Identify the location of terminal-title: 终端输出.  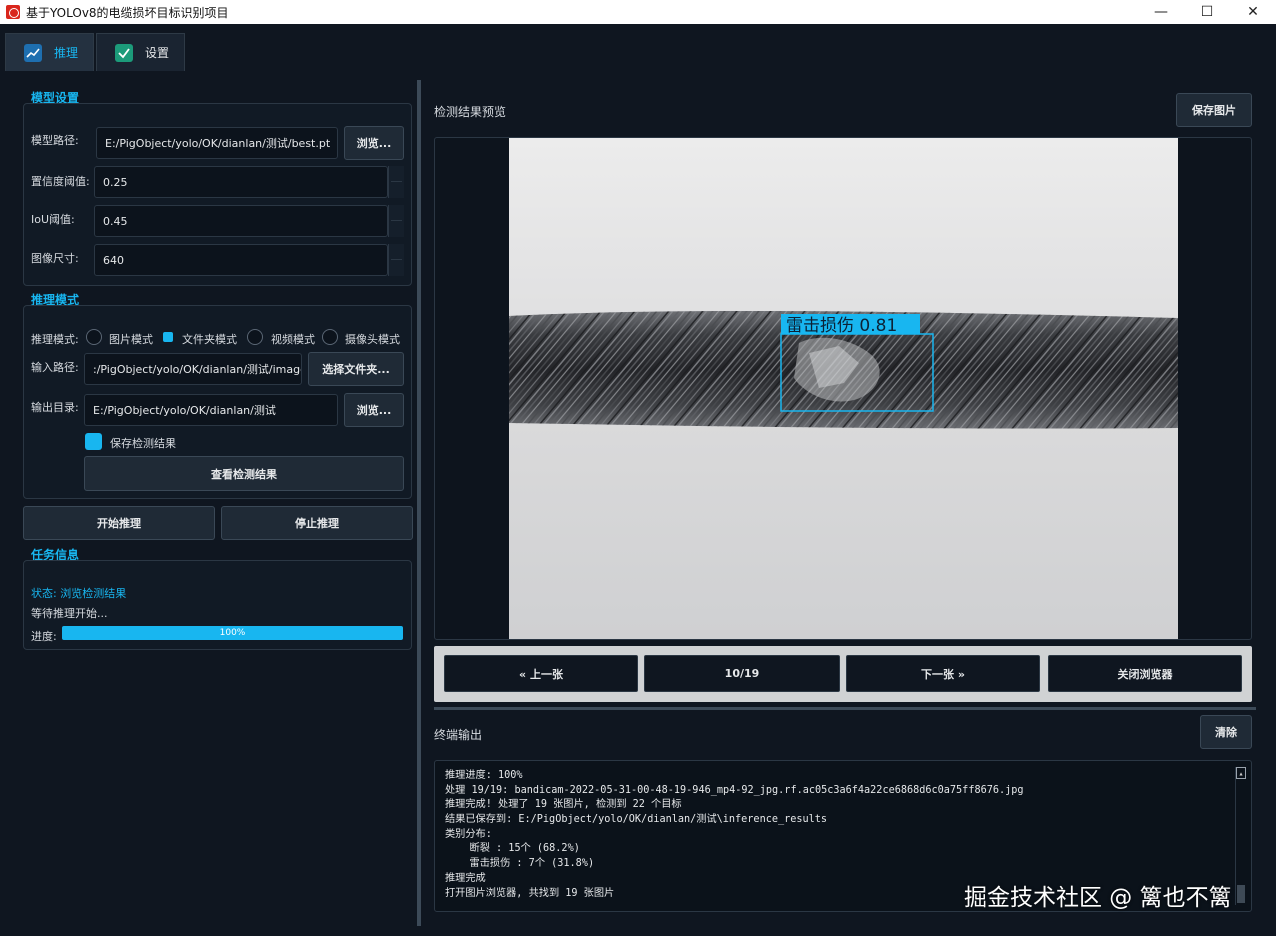
(458, 735).